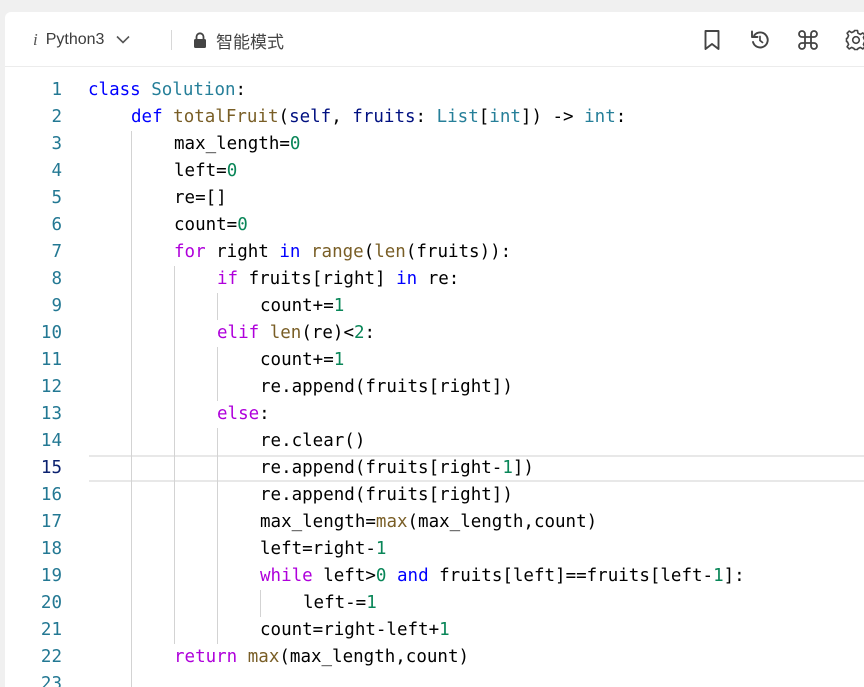 The height and width of the screenshot is (687, 864). I want to click on token-kw: class, so click(114, 90).